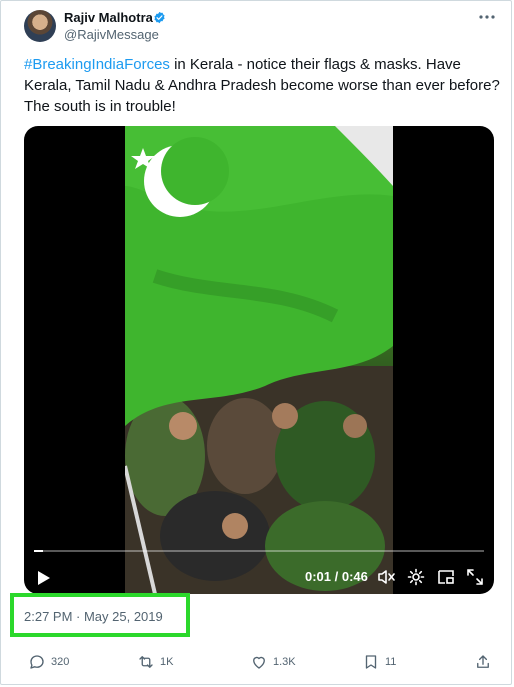 This screenshot has height=687, width=514. What do you see at coordinates (146, 662) in the screenshot?
I see `repost-icon` at bounding box center [146, 662].